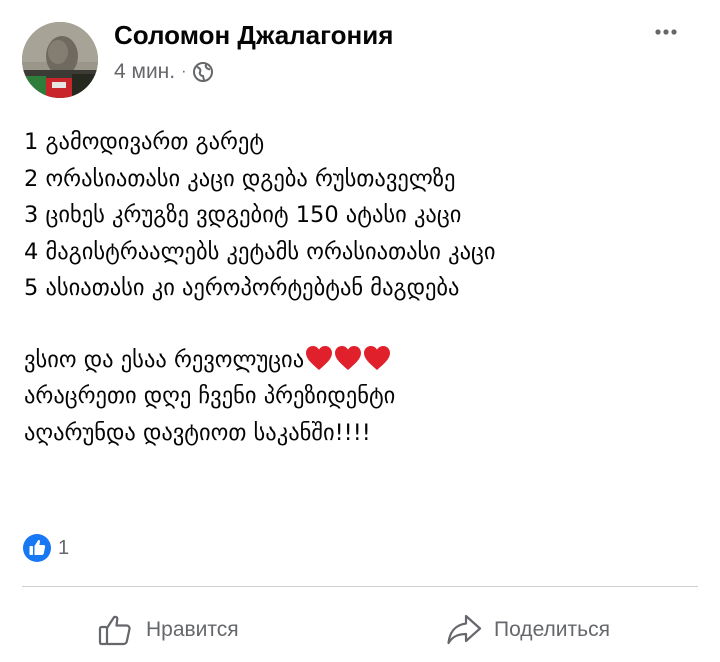  Describe the element at coordinates (197, 432) in the screenshot. I see `text-line: აღარუნდა დავტიოთ საკანში!!!!` at that location.